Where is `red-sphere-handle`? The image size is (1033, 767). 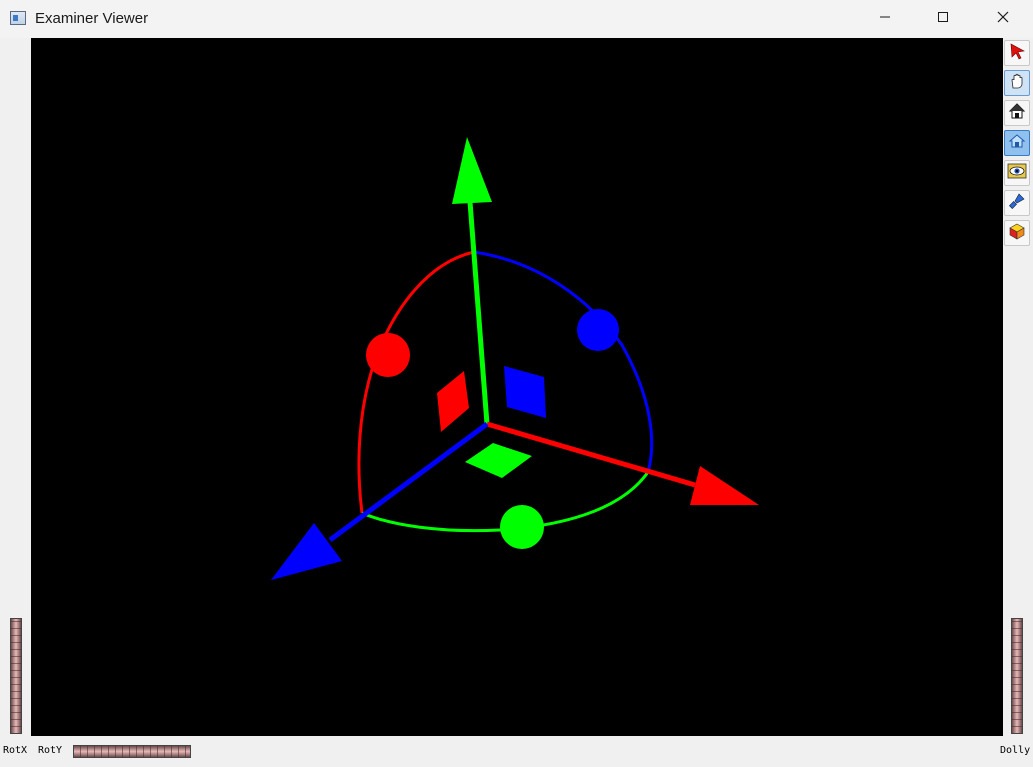
red-sphere-handle is located at coordinates (388, 355).